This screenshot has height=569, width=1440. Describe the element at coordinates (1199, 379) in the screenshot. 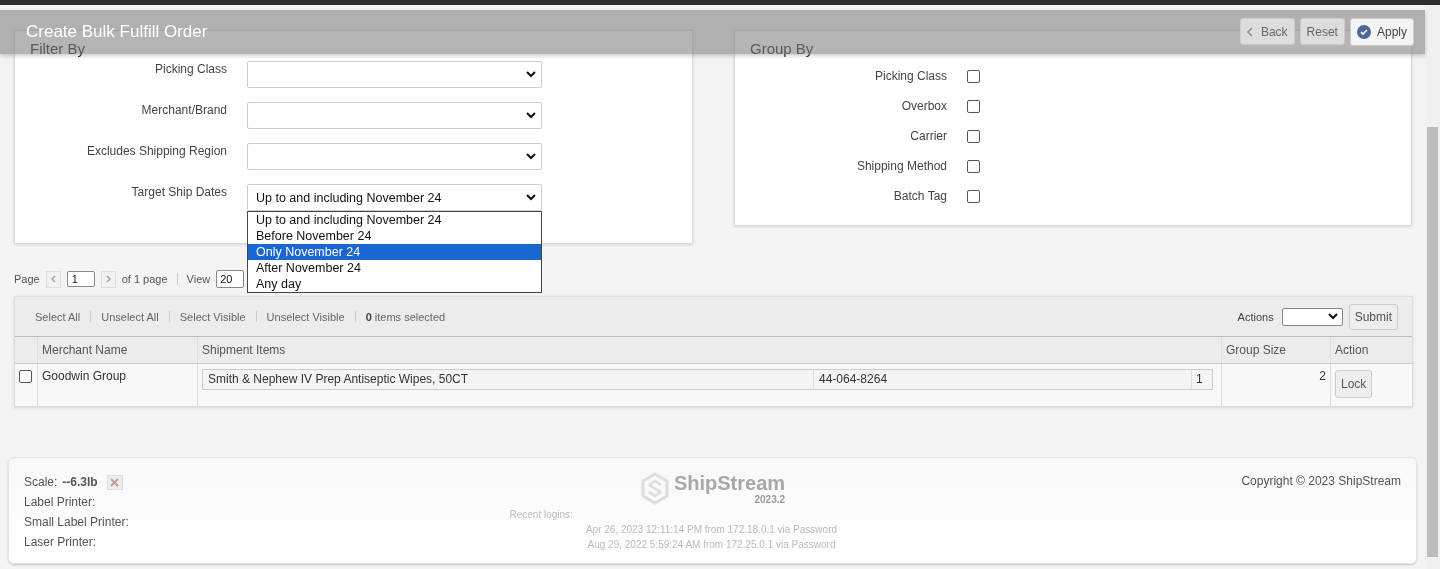

I see `item-quantity: 1` at that location.